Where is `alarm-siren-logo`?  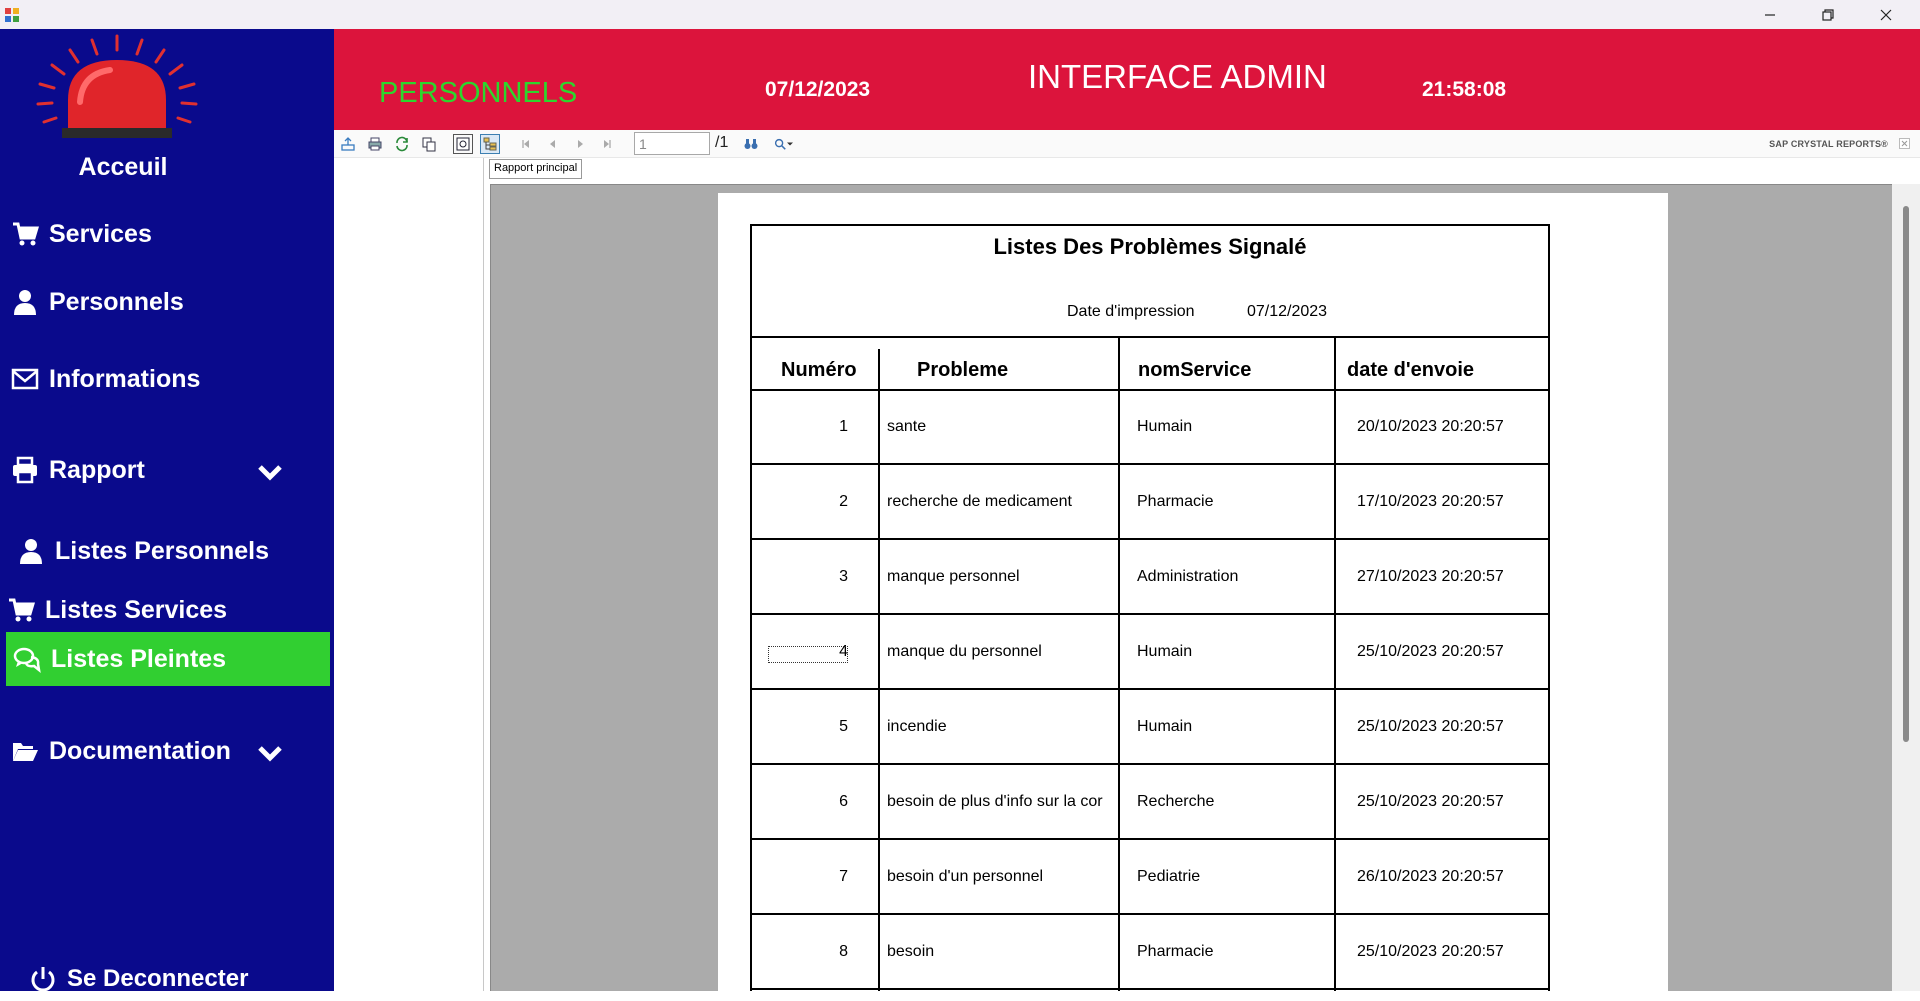 alarm-siren-logo is located at coordinates (117, 87).